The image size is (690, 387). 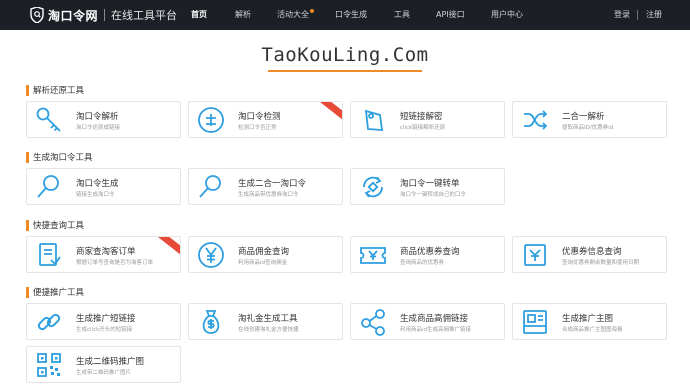 I want to click on card-description: 查询优惠券剩余数量和使用日期, so click(x=601, y=263).